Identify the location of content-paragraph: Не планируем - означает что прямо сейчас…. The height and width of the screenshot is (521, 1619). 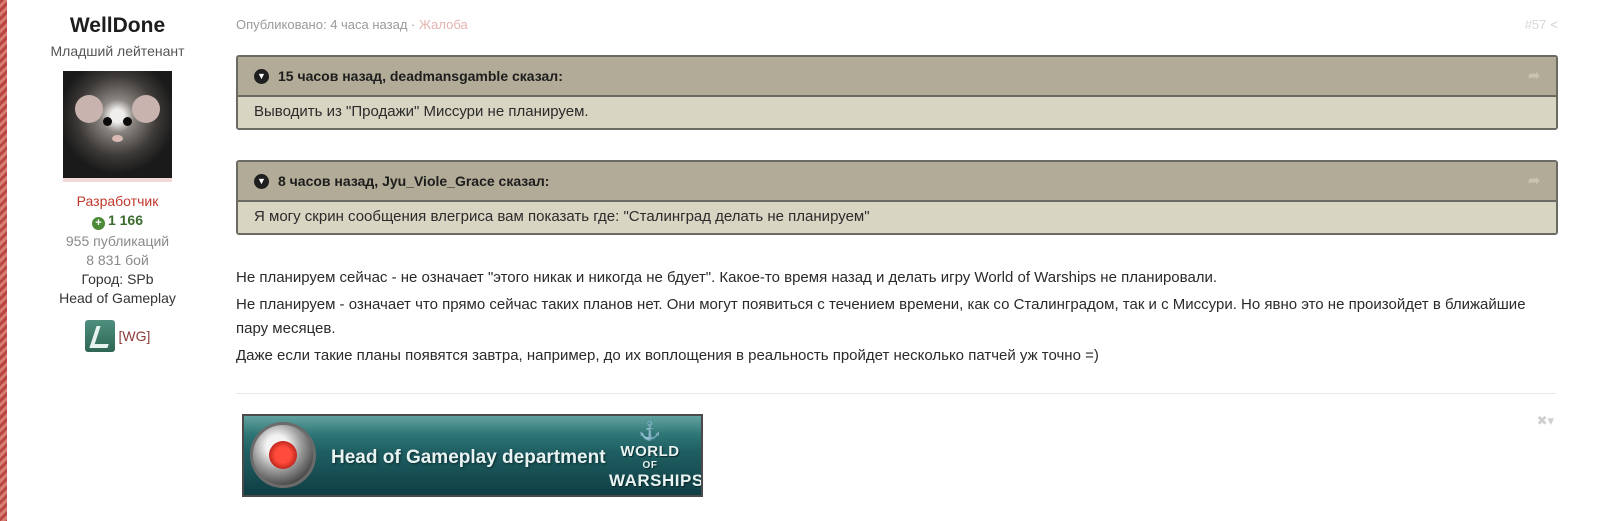
(881, 316).